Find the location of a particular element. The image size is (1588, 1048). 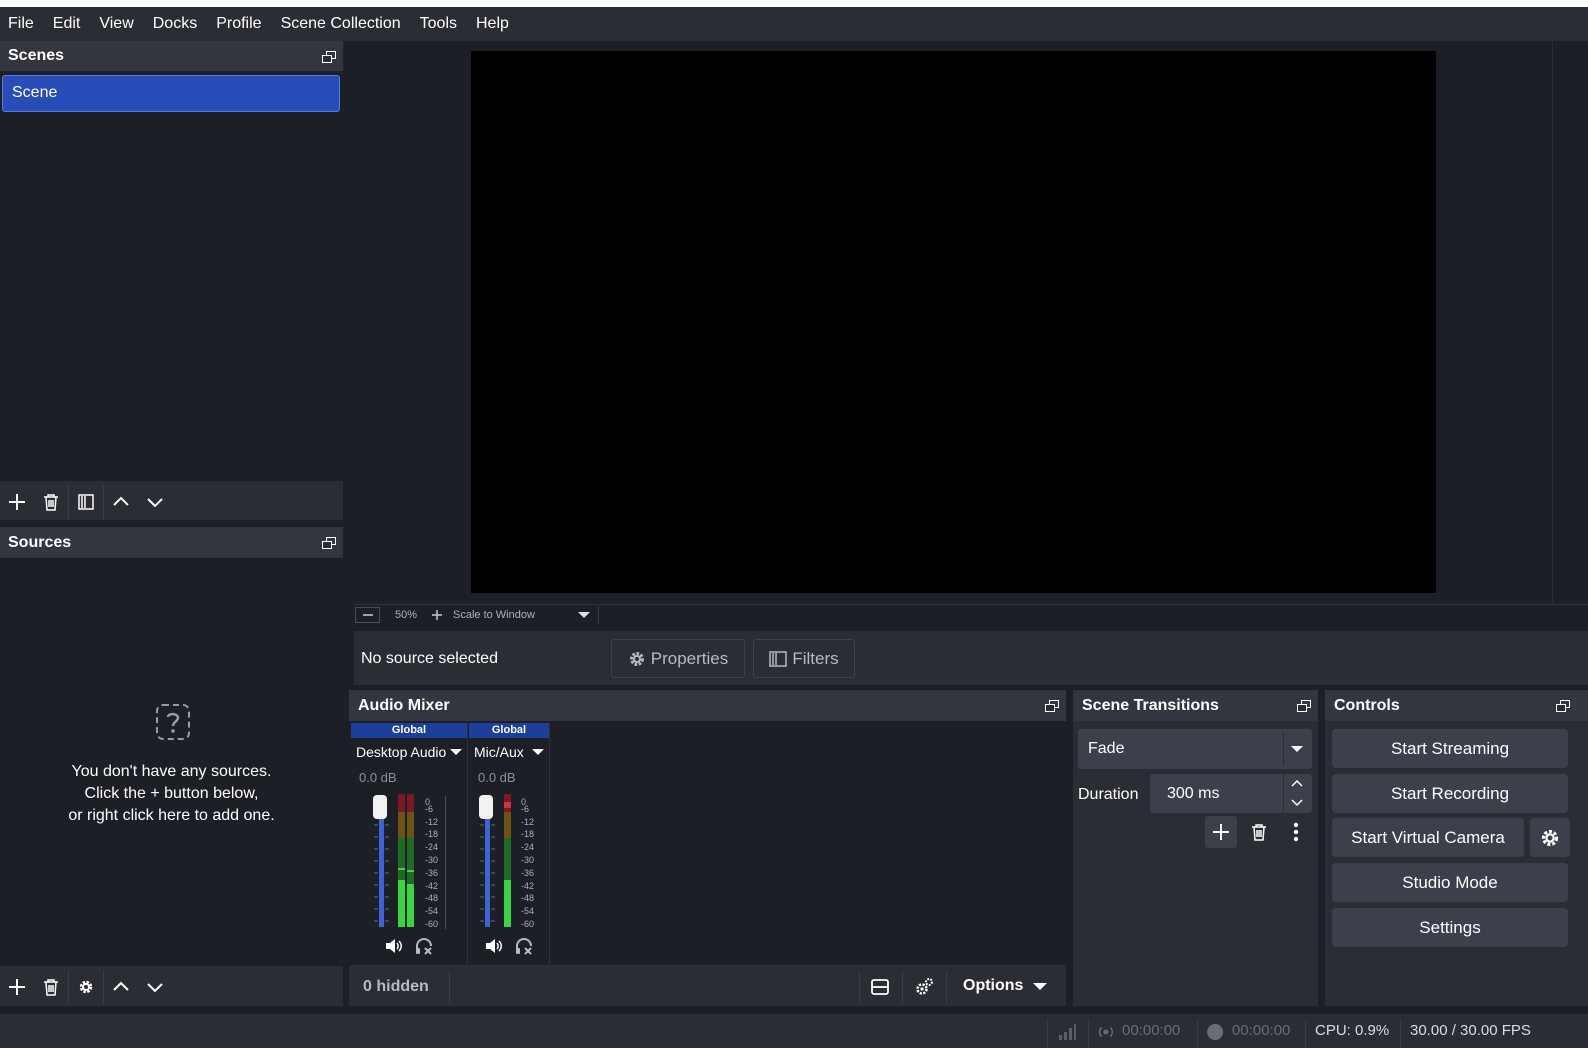

hidden-channels-label: 0 hidden is located at coordinates (396, 986).